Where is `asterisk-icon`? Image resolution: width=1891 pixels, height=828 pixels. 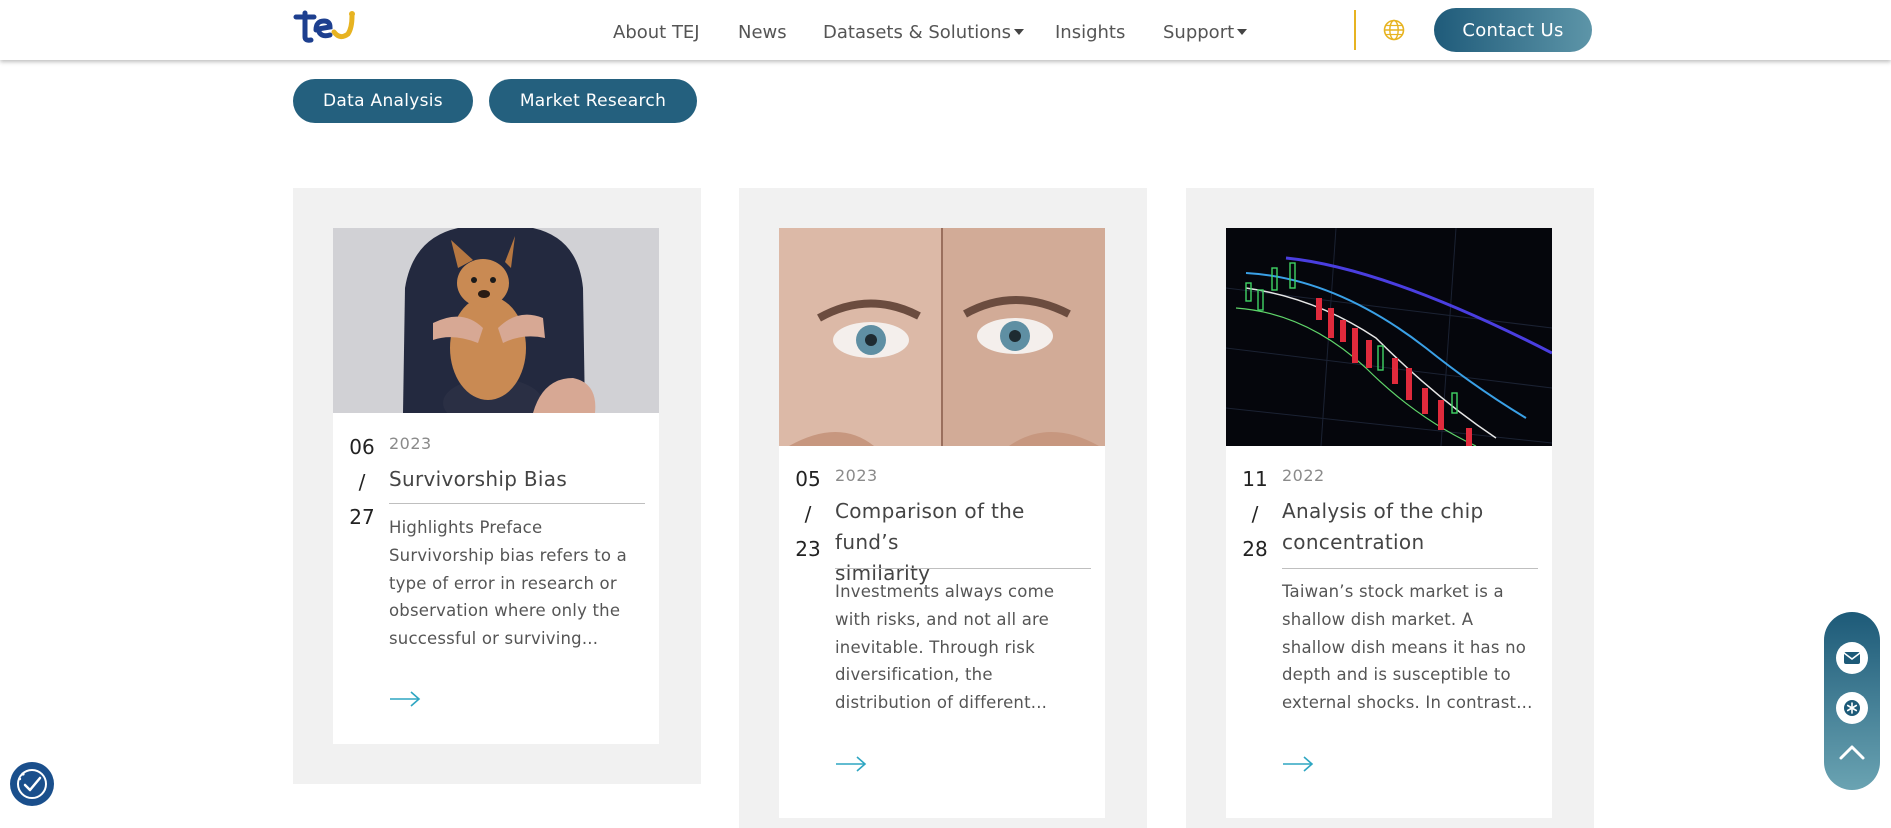
asterisk-icon is located at coordinates (1852, 708).